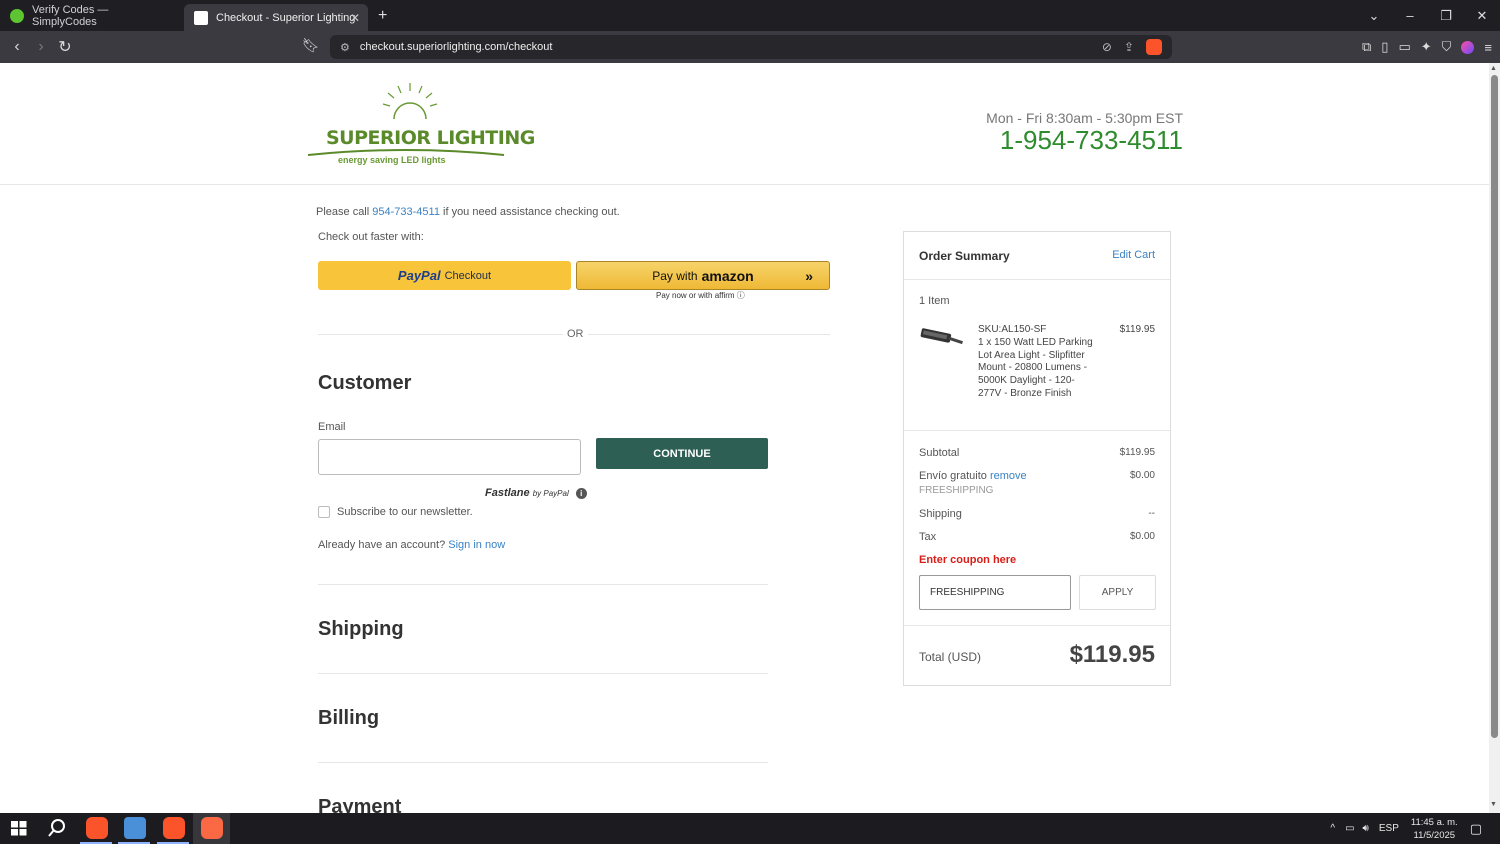 This screenshot has width=1500, height=844. I want to click on apply-coupon-button: APPLY, so click(1117, 592).